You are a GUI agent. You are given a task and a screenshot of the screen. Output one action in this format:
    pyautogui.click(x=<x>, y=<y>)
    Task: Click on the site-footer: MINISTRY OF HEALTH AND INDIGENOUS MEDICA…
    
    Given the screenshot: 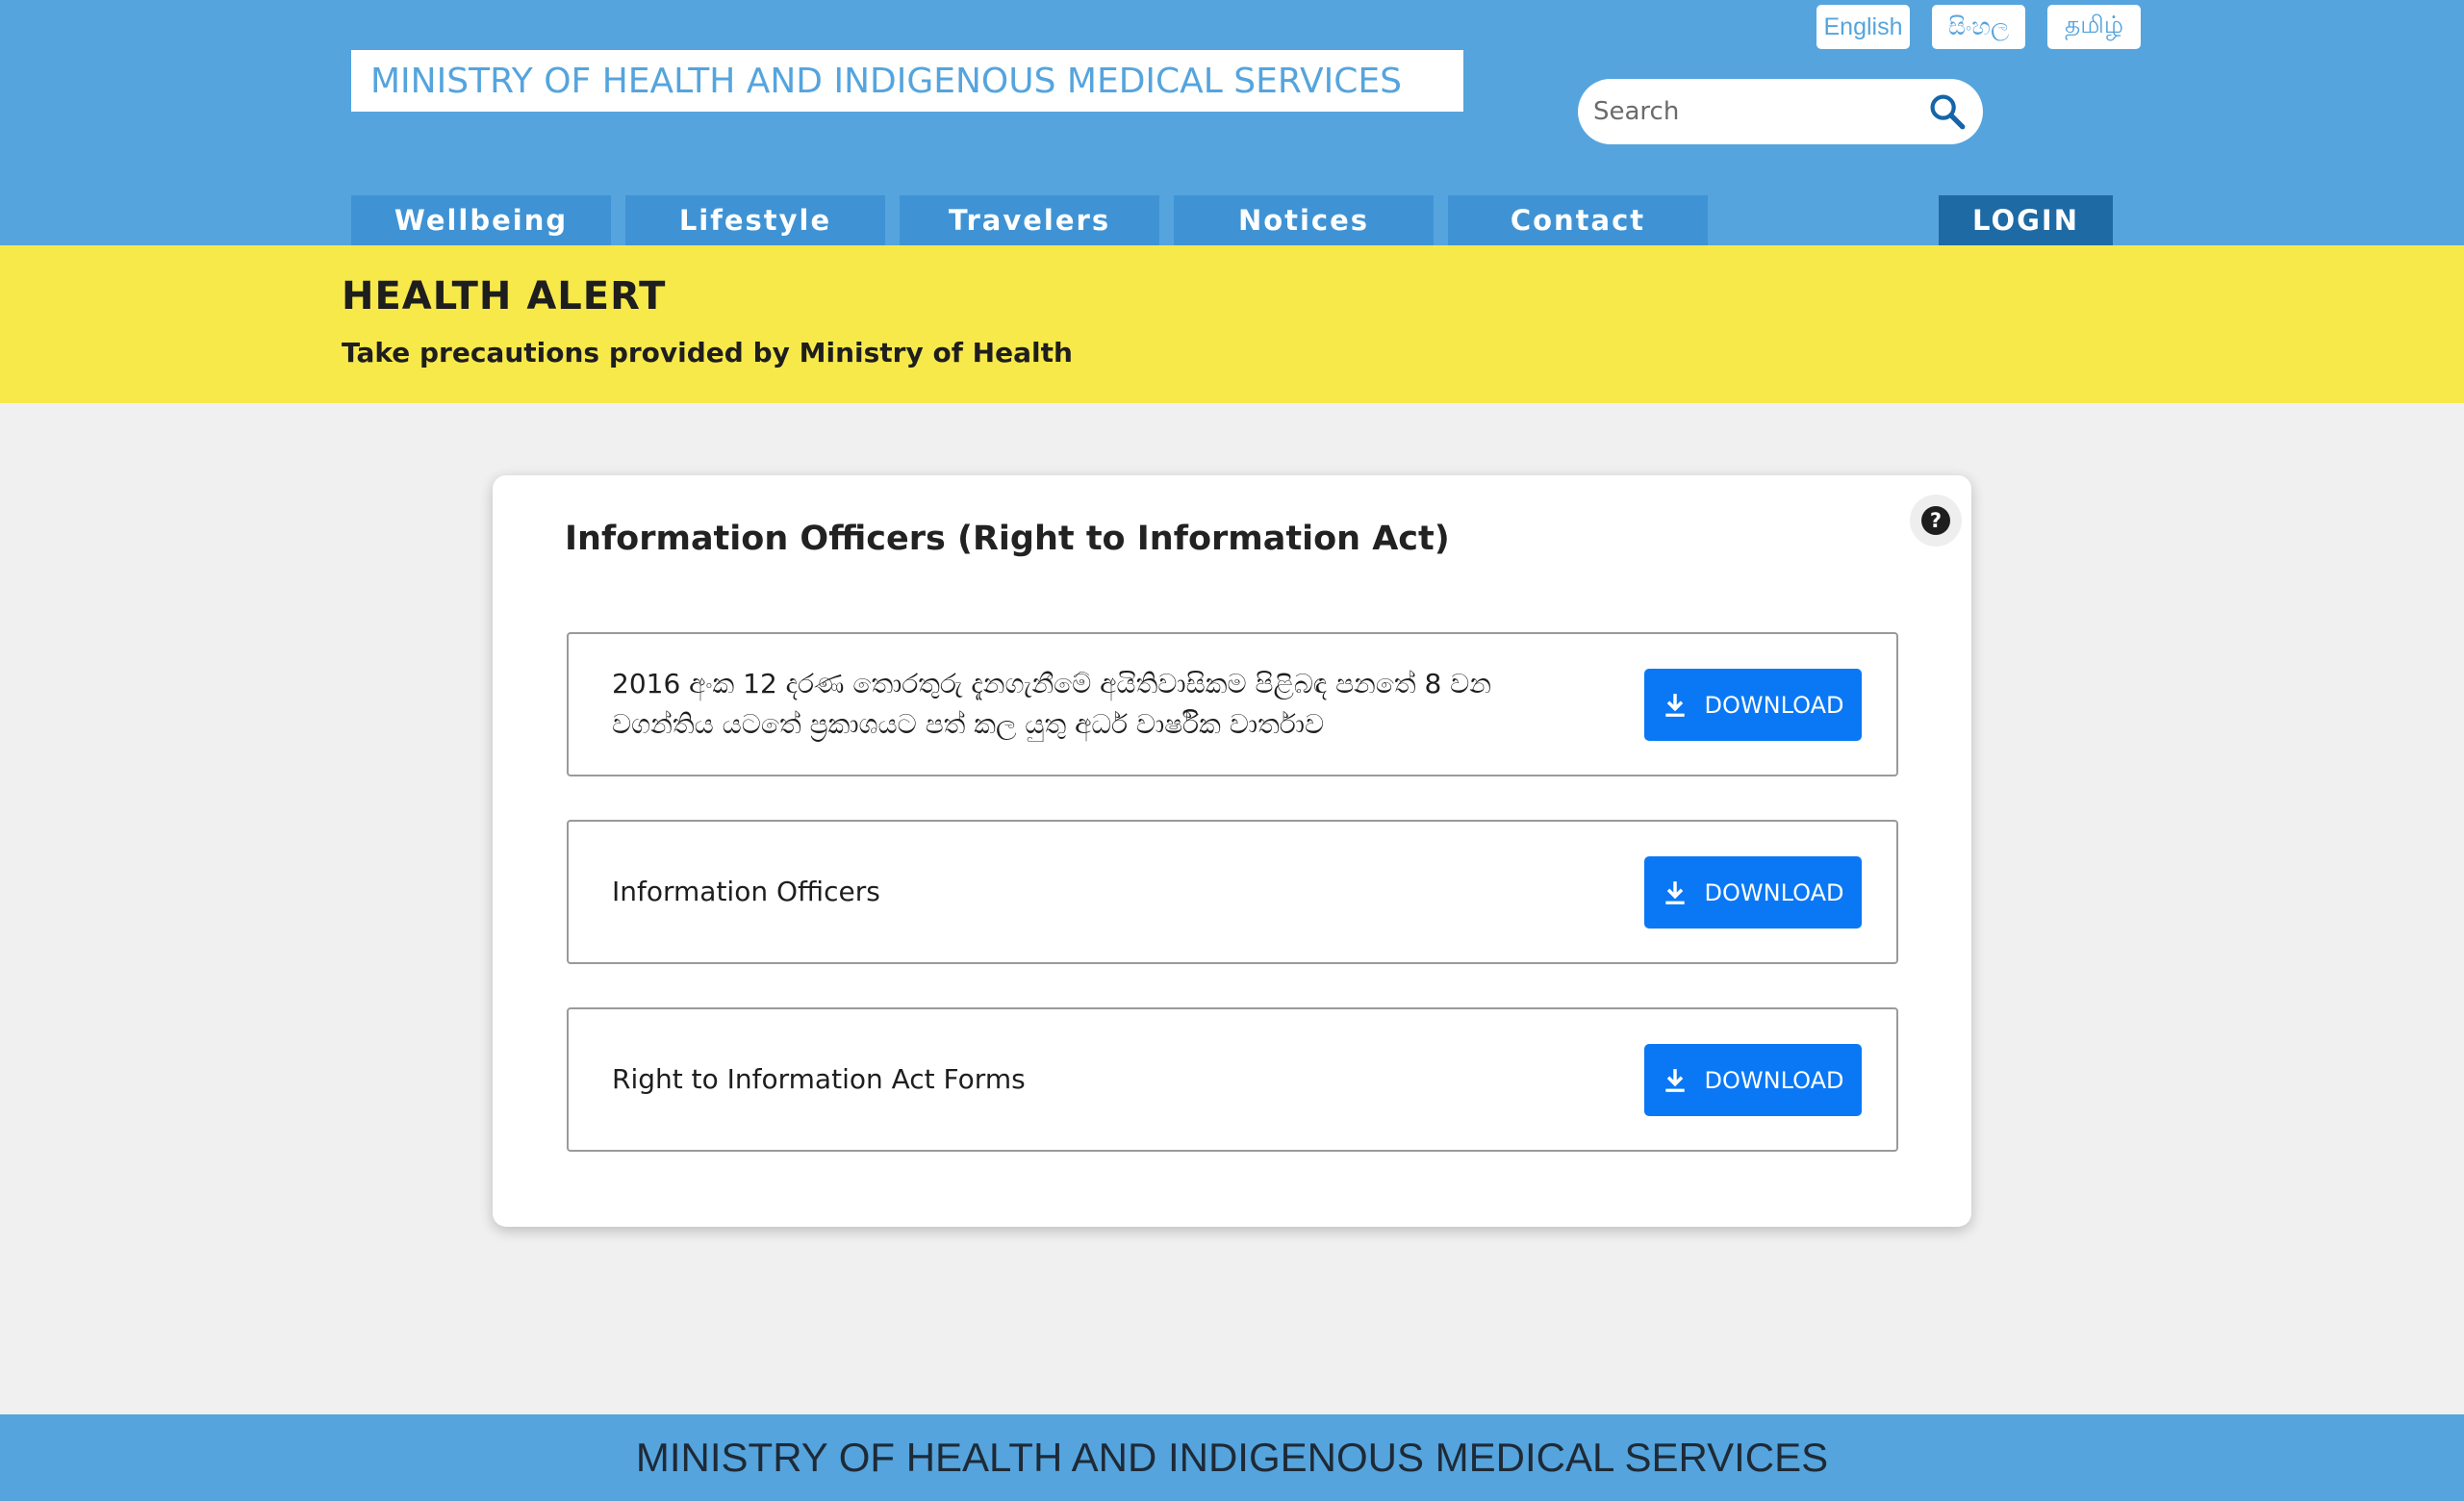 What is the action you would take?
    pyautogui.click(x=1232, y=1457)
    